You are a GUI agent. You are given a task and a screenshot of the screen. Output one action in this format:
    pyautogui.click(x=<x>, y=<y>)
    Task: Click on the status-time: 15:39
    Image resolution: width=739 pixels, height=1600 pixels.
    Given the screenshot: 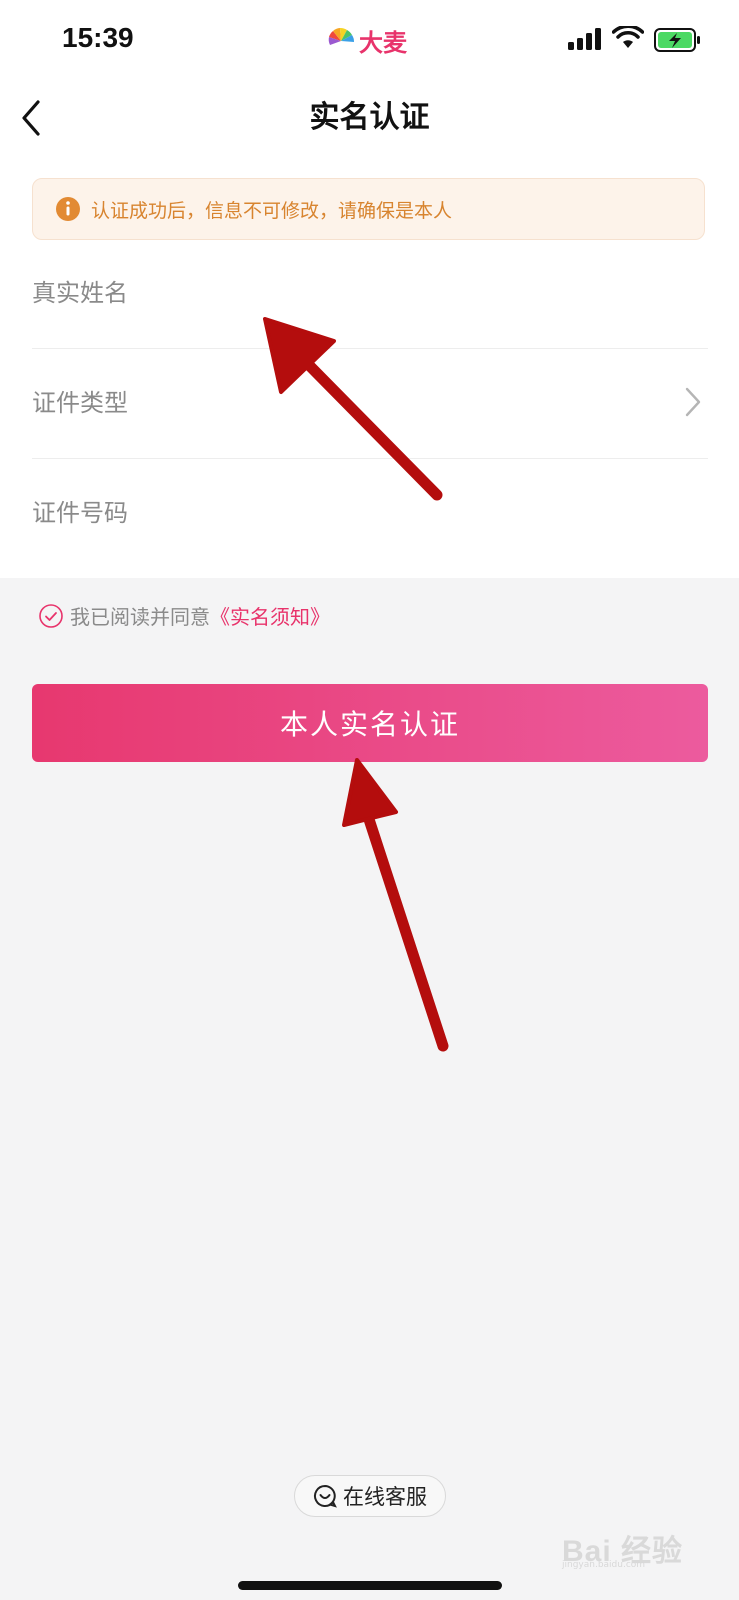 What is the action you would take?
    pyautogui.click(x=98, y=37)
    